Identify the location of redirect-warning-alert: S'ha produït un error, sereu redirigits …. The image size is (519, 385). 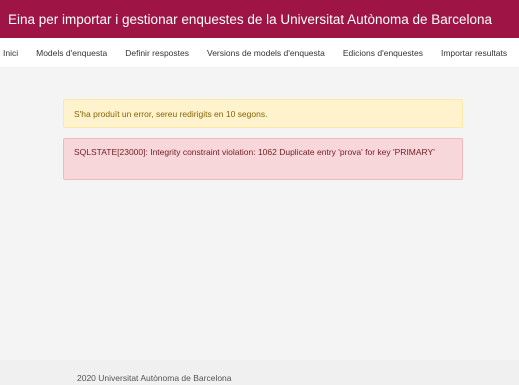
(263, 113).